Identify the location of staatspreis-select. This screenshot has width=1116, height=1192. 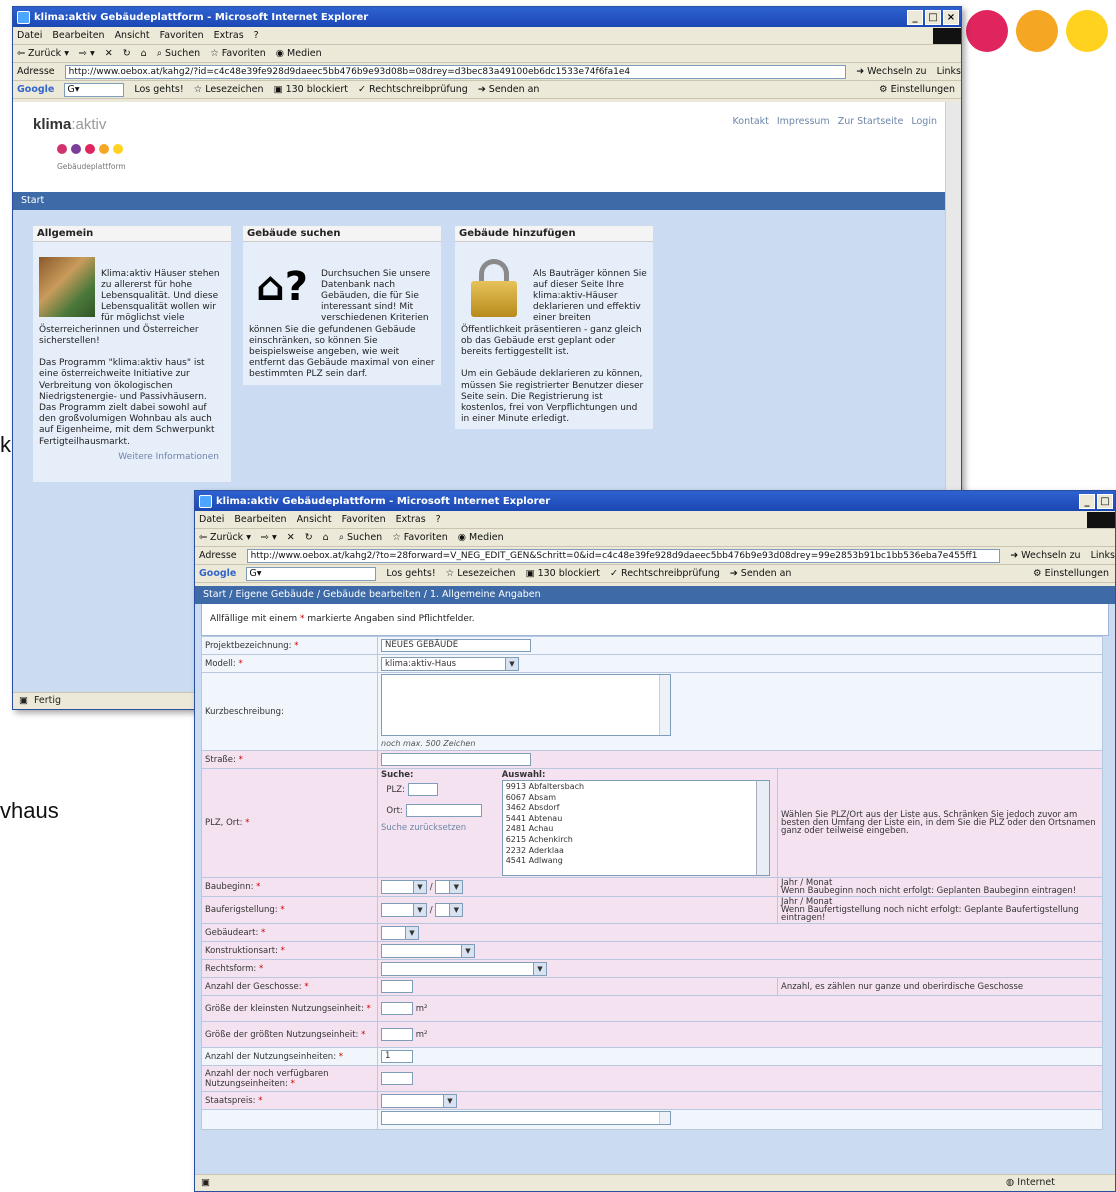
(419, 1100).